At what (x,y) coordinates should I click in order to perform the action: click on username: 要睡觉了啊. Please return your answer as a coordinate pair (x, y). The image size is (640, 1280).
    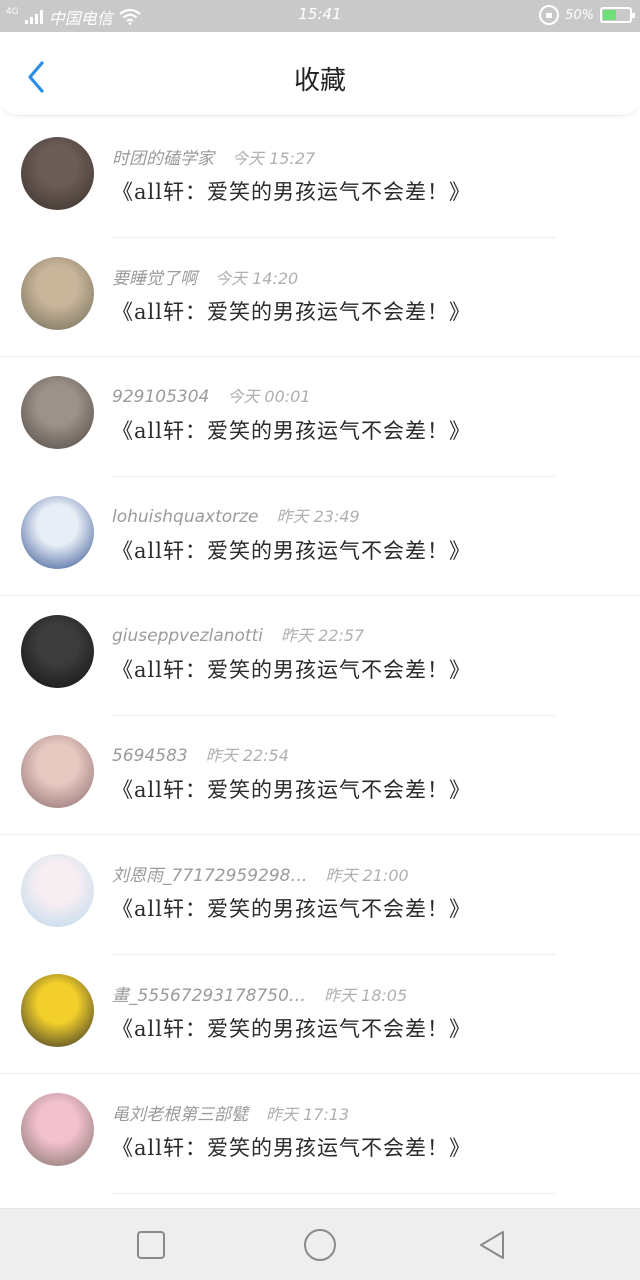
    Looking at the image, I should click on (154, 279).